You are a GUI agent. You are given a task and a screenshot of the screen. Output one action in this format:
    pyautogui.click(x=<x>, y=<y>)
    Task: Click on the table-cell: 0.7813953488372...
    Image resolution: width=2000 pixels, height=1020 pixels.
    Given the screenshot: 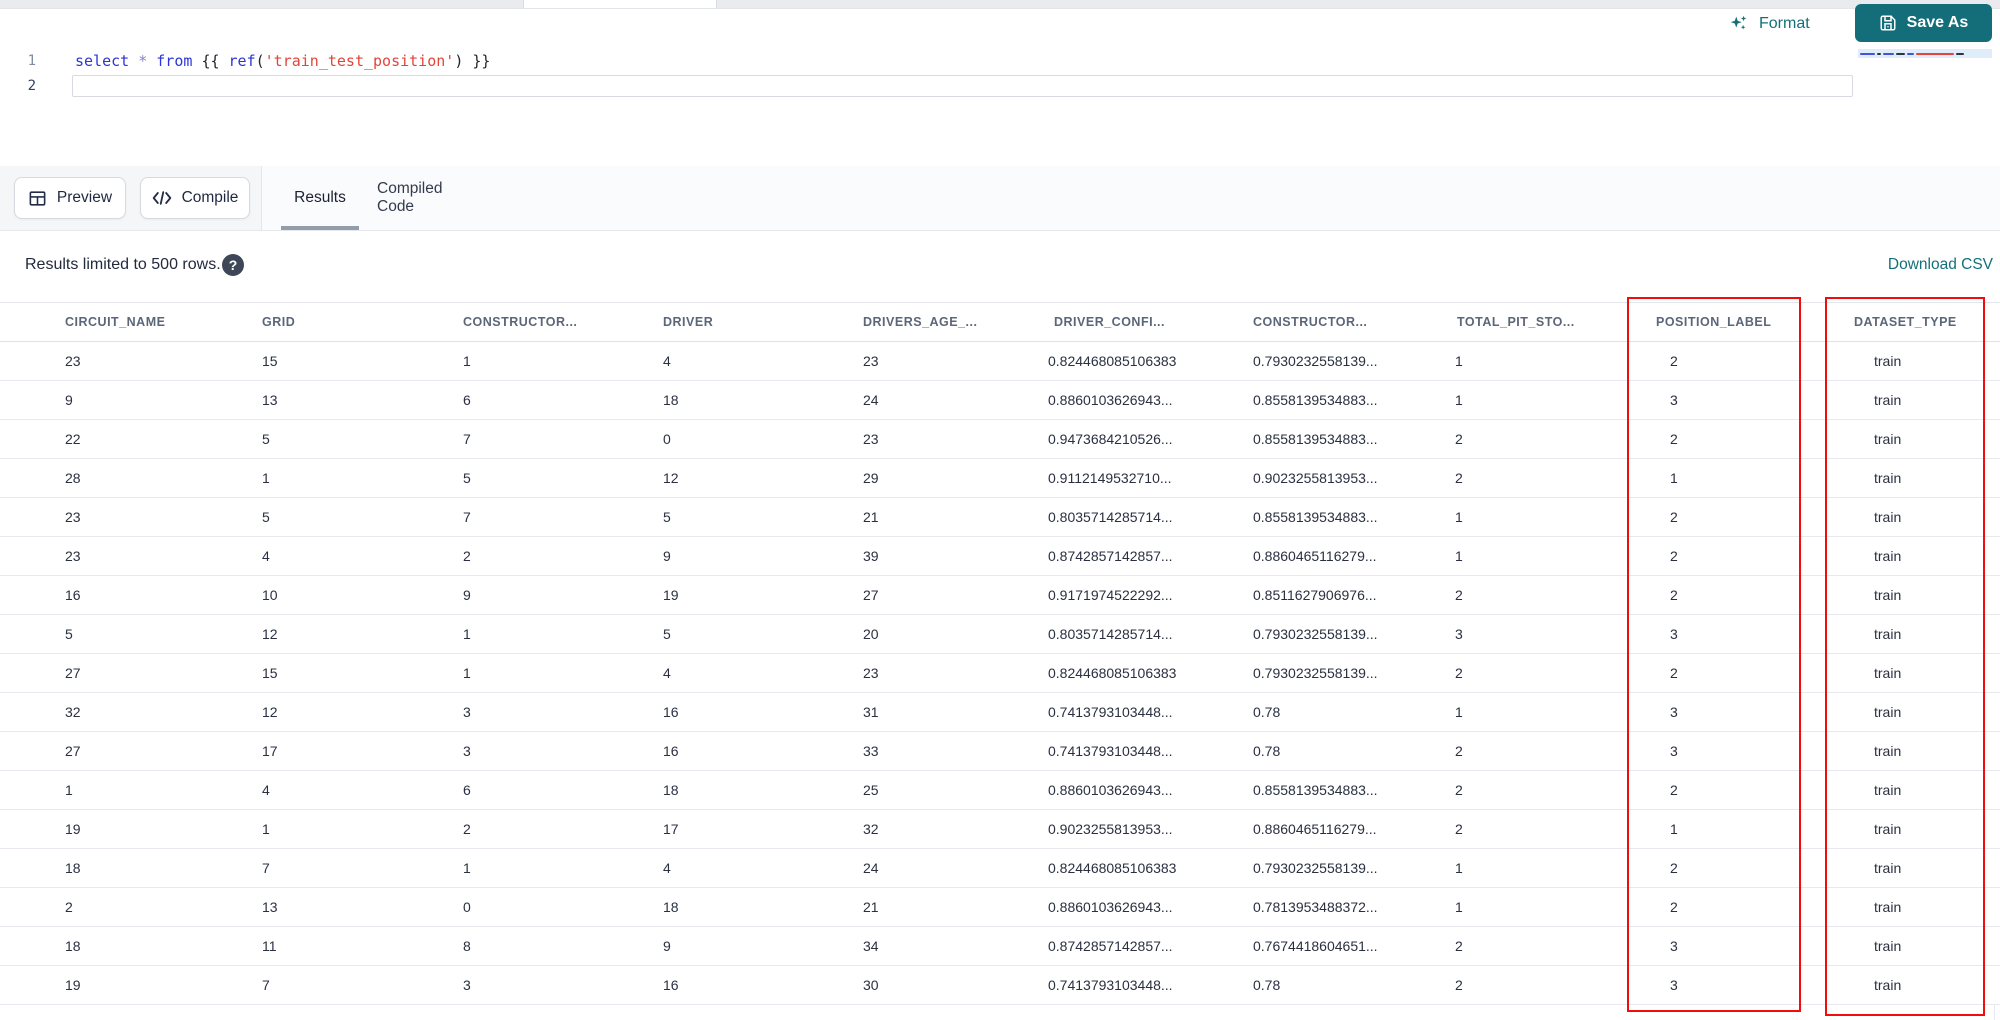 What is the action you would take?
    pyautogui.click(x=1315, y=907)
    